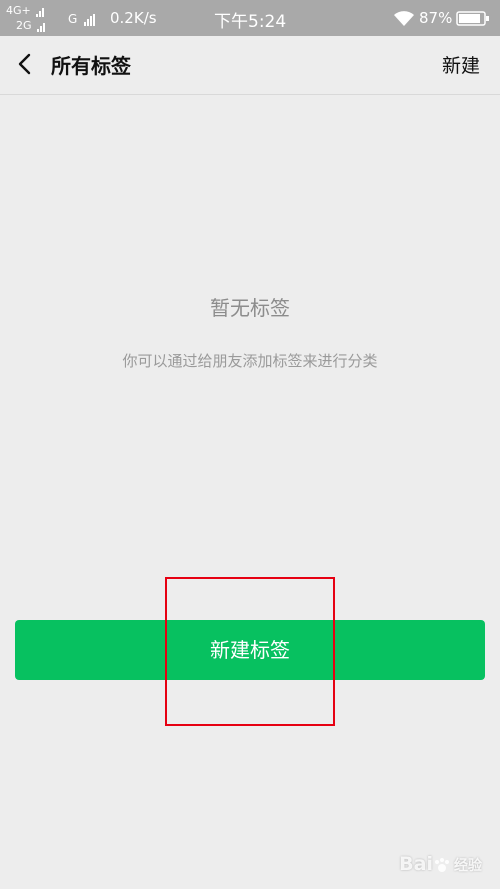 Image resolution: width=500 pixels, height=889 pixels. I want to click on battery-percentage: 87%, so click(436, 18).